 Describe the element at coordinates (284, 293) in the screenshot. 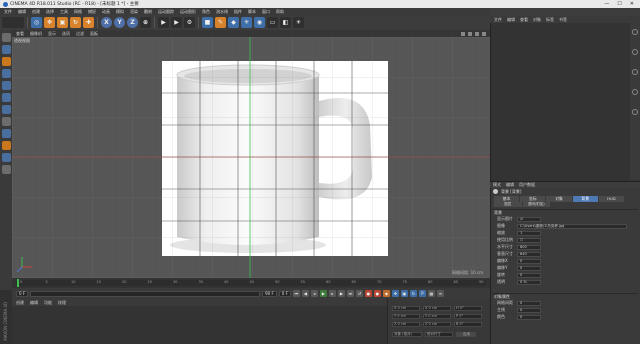

I see `current-frame-field: 0 F` at that location.